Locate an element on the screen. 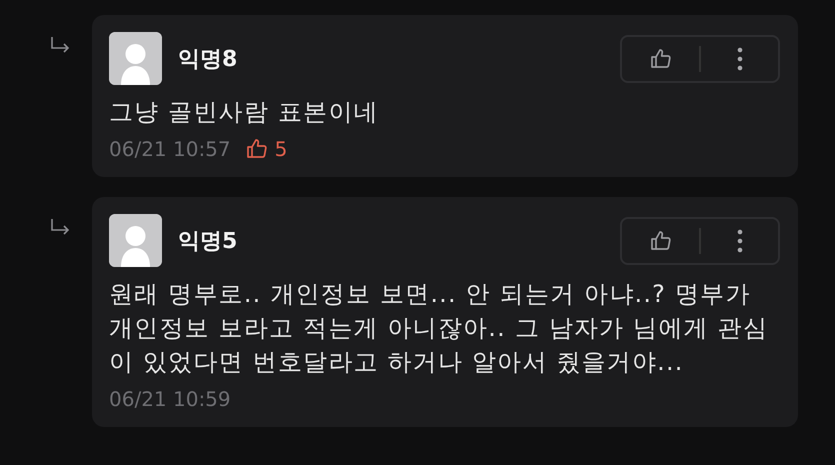 This screenshot has height=465, width=835. comment-text: 그냥 골빈사람 표본이네 is located at coordinates (244, 112).